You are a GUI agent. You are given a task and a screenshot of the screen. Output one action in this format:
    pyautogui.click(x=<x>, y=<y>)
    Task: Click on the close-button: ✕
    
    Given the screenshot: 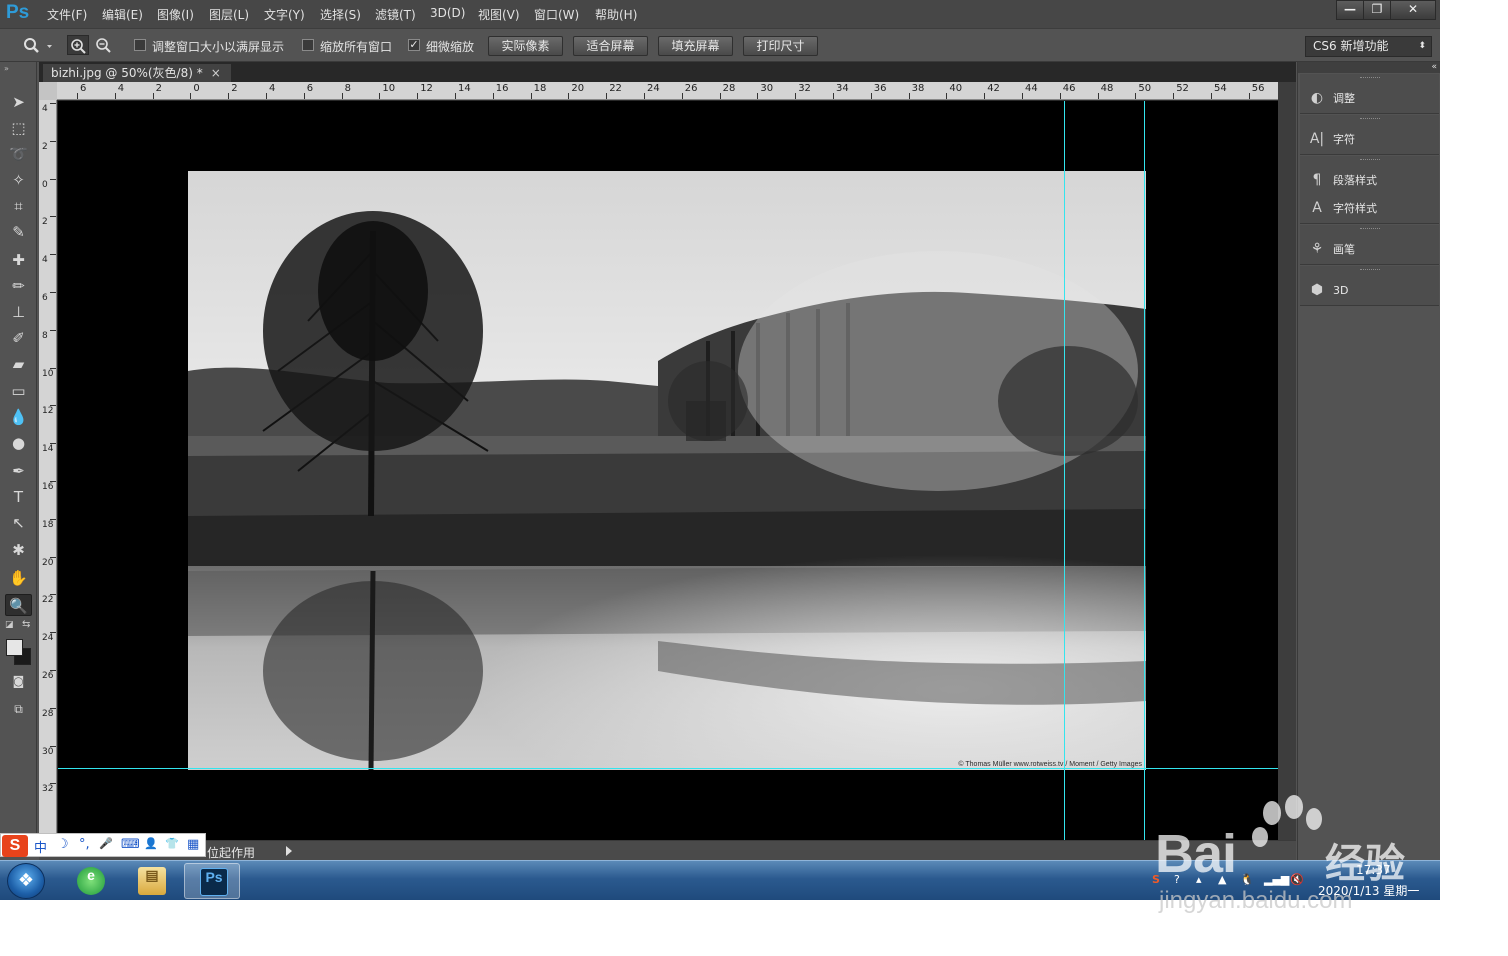 What is the action you would take?
    pyautogui.click(x=1413, y=10)
    